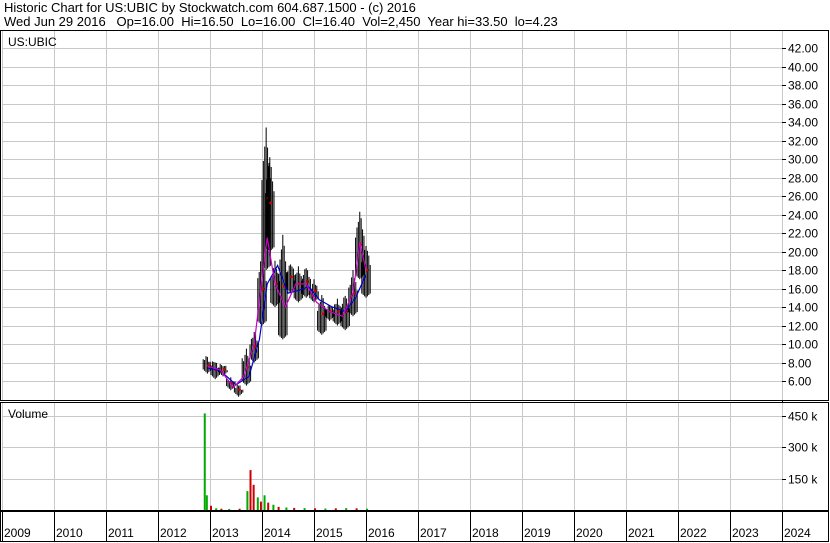  Describe the element at coordinates (803, 234) in the screenshot. I see `price-tick-label: 22.00` at that location.